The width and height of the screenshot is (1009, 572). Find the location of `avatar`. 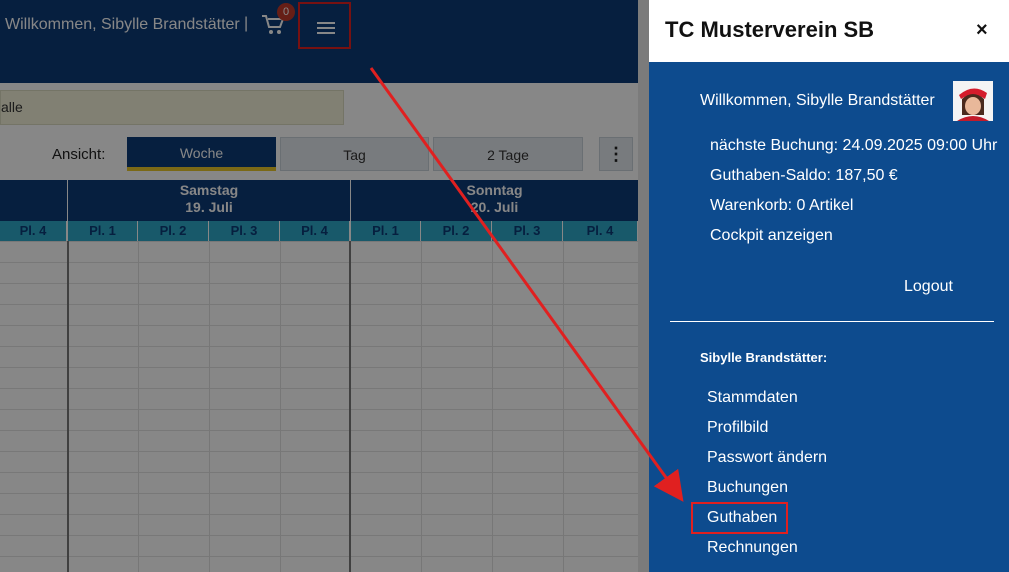

avatar is located at coordinates (973, 101).